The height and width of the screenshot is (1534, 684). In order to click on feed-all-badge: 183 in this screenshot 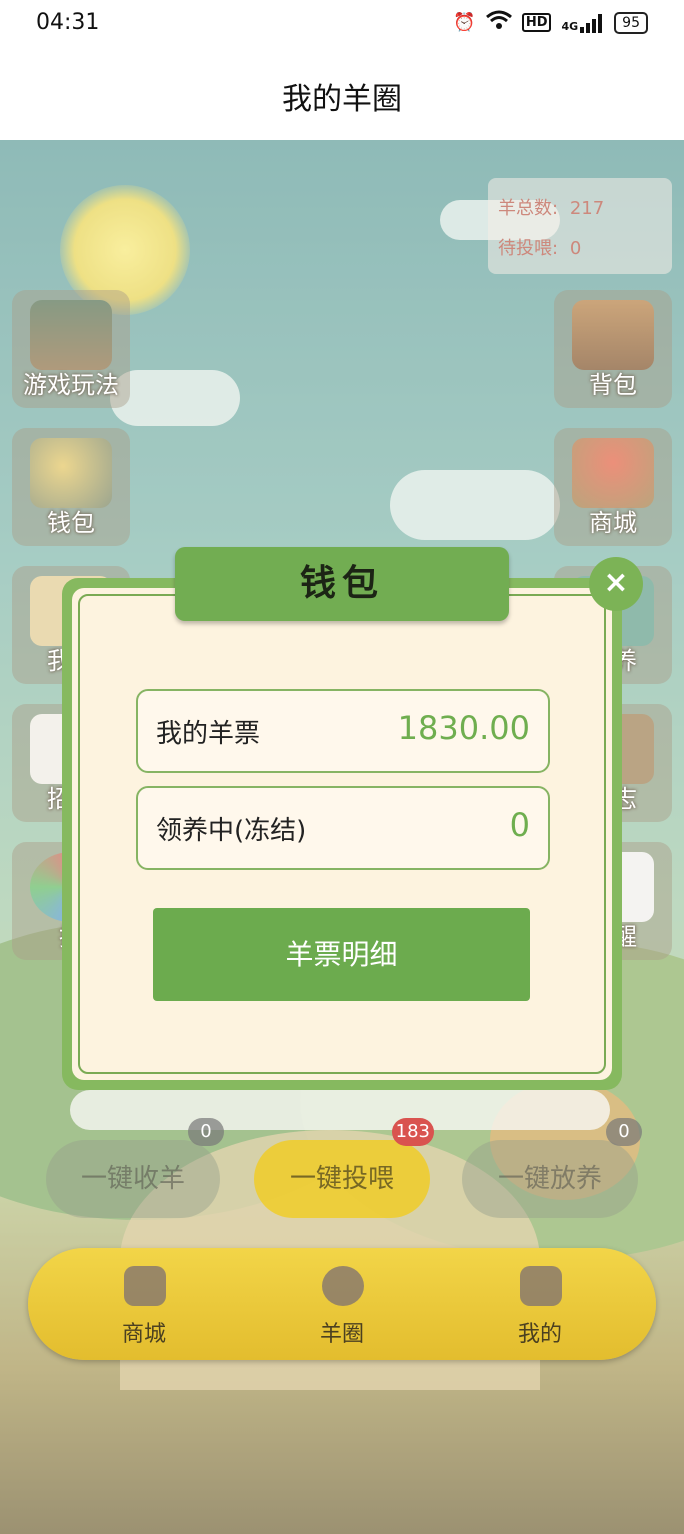, I will do `click(412, 1132)`.